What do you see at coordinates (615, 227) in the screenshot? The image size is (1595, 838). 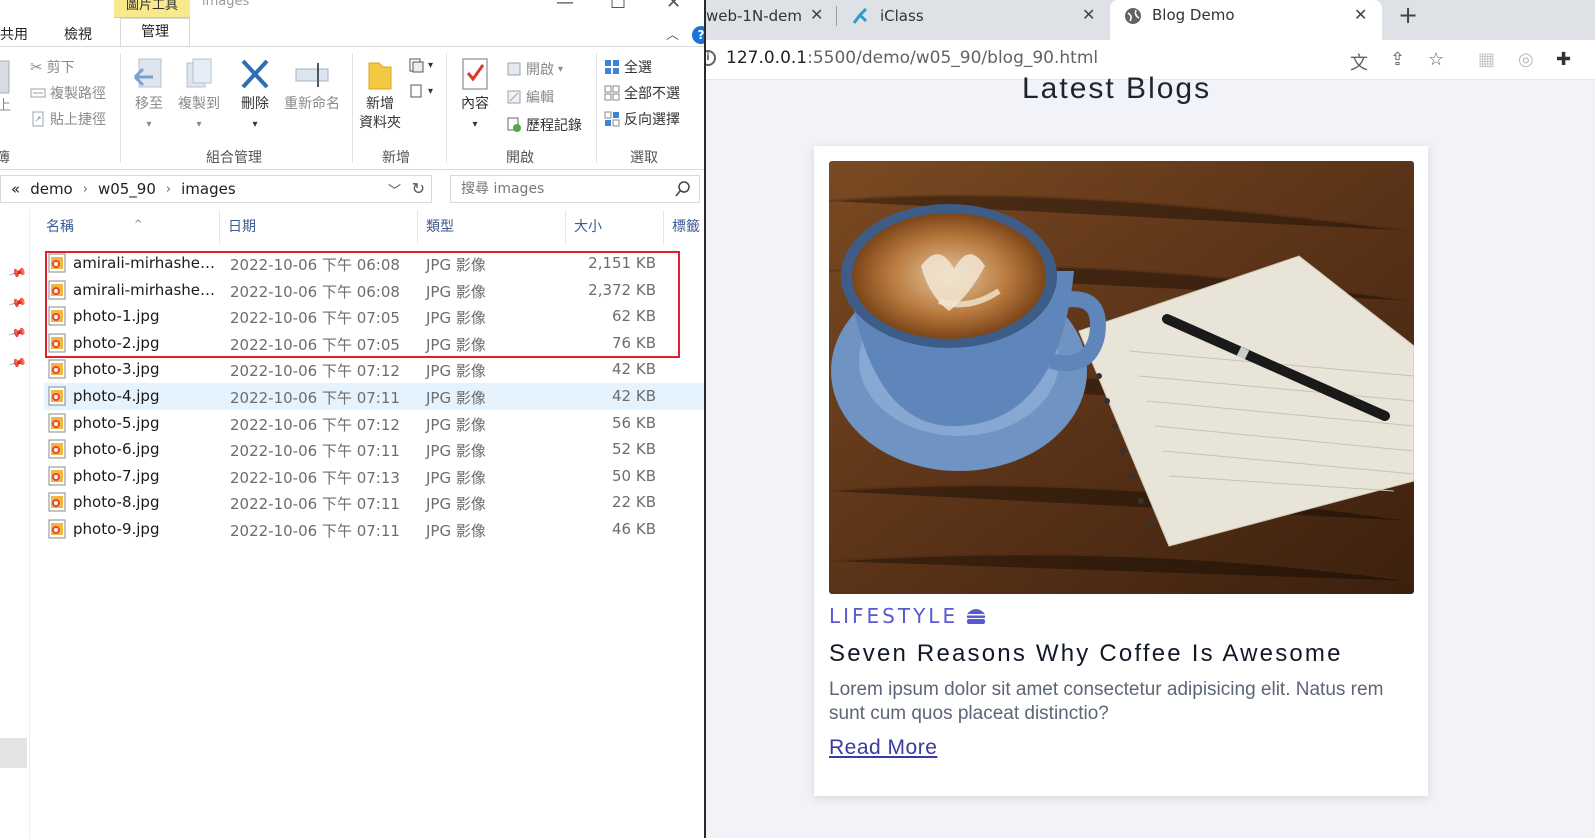 I see `column-header-size: 大小` at bounding box center [615, 227].